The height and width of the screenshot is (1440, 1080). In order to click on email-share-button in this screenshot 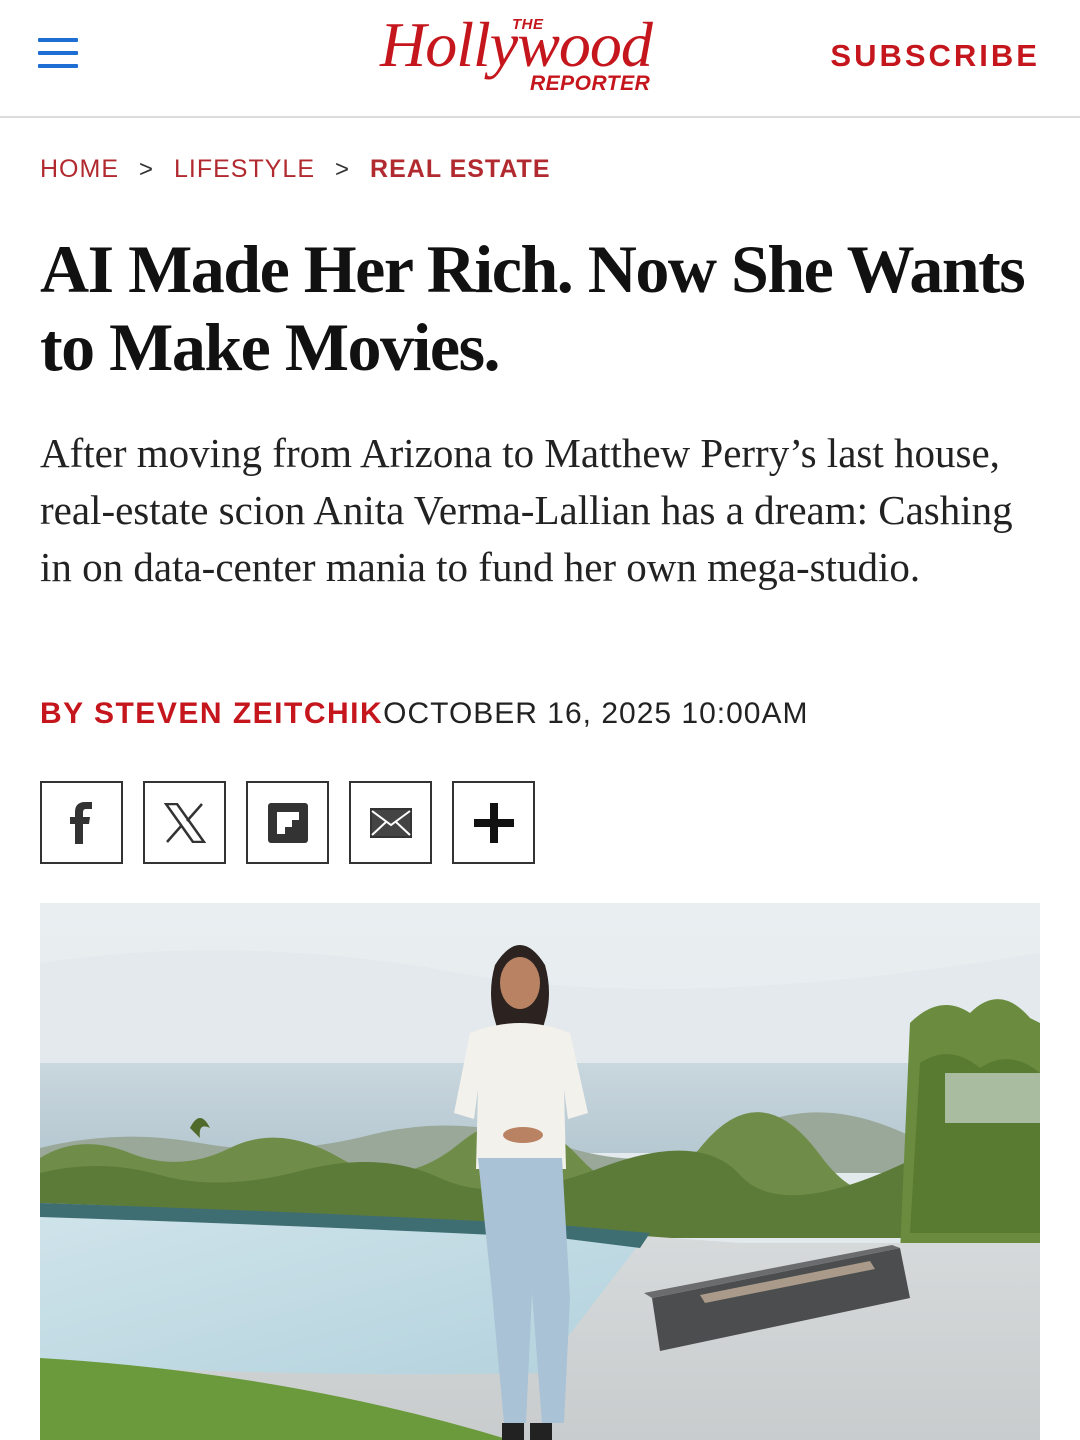, I will do `click(390, 822)`.